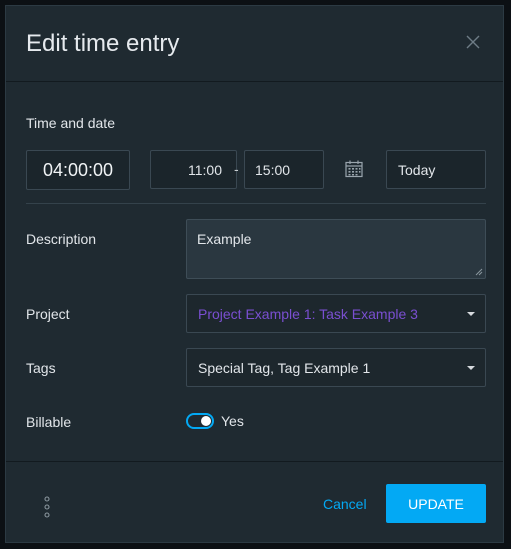 Image resolution: width=511 pixels, height=549 pixels. I want to click on project-select: Project Example 1: Task Example 3, so click(336, 313).